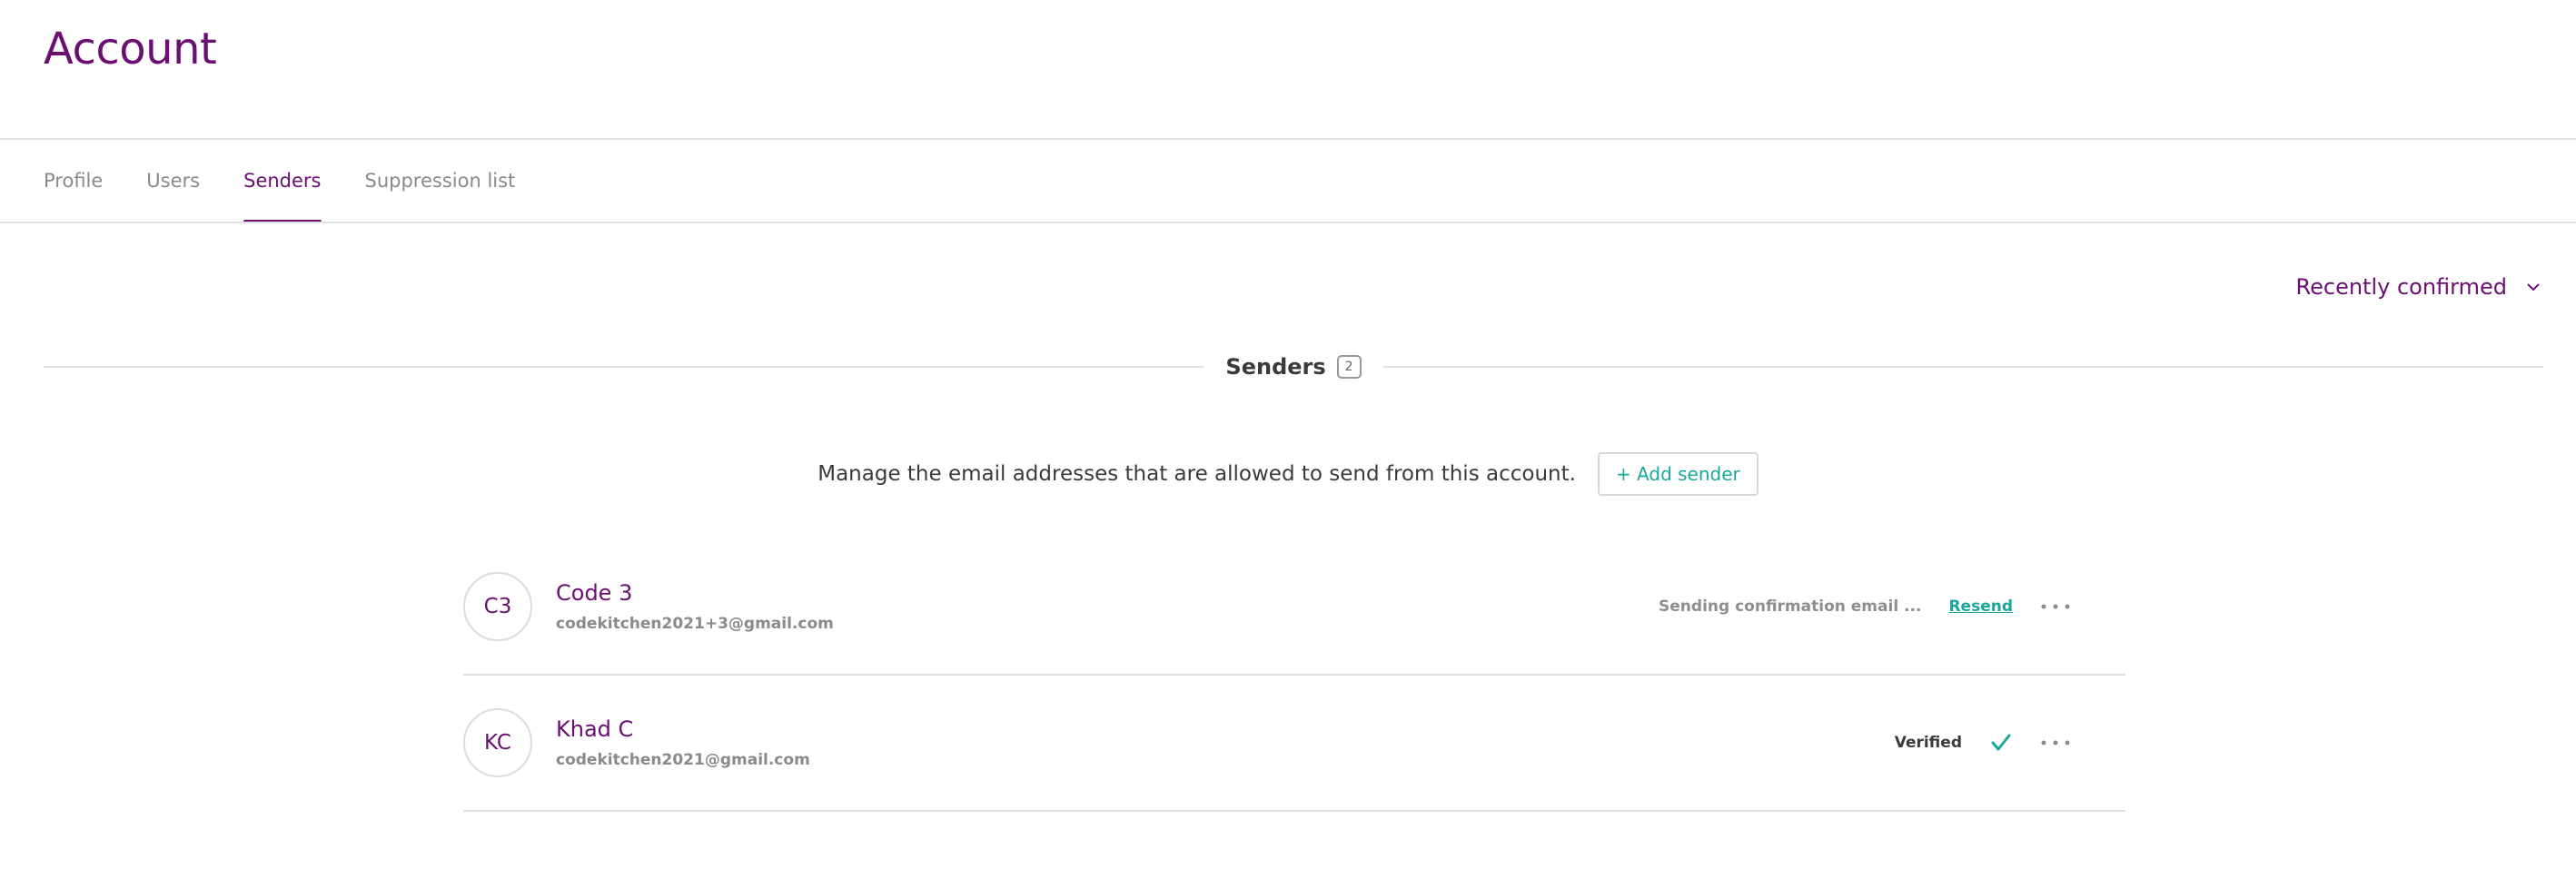 This screenshot has width=2576, height=879. I want to click on sender-actions: Sending confirmation email ... Resend, so click(1865, 606).